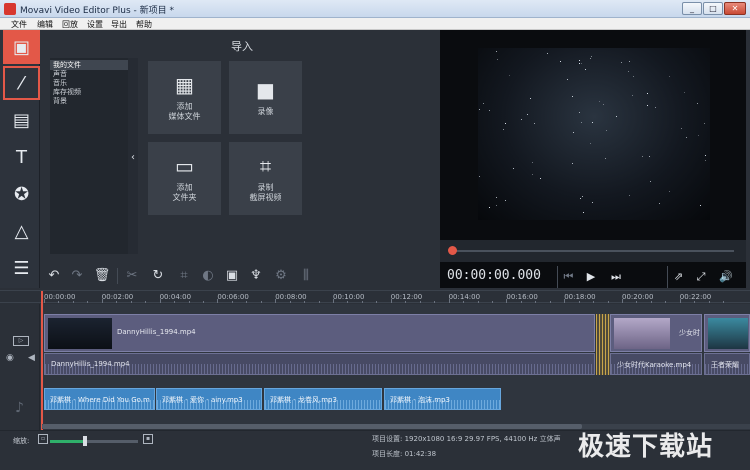  I want to click on screen-capture-label: 录制 截屏视频, so click(265, 192).